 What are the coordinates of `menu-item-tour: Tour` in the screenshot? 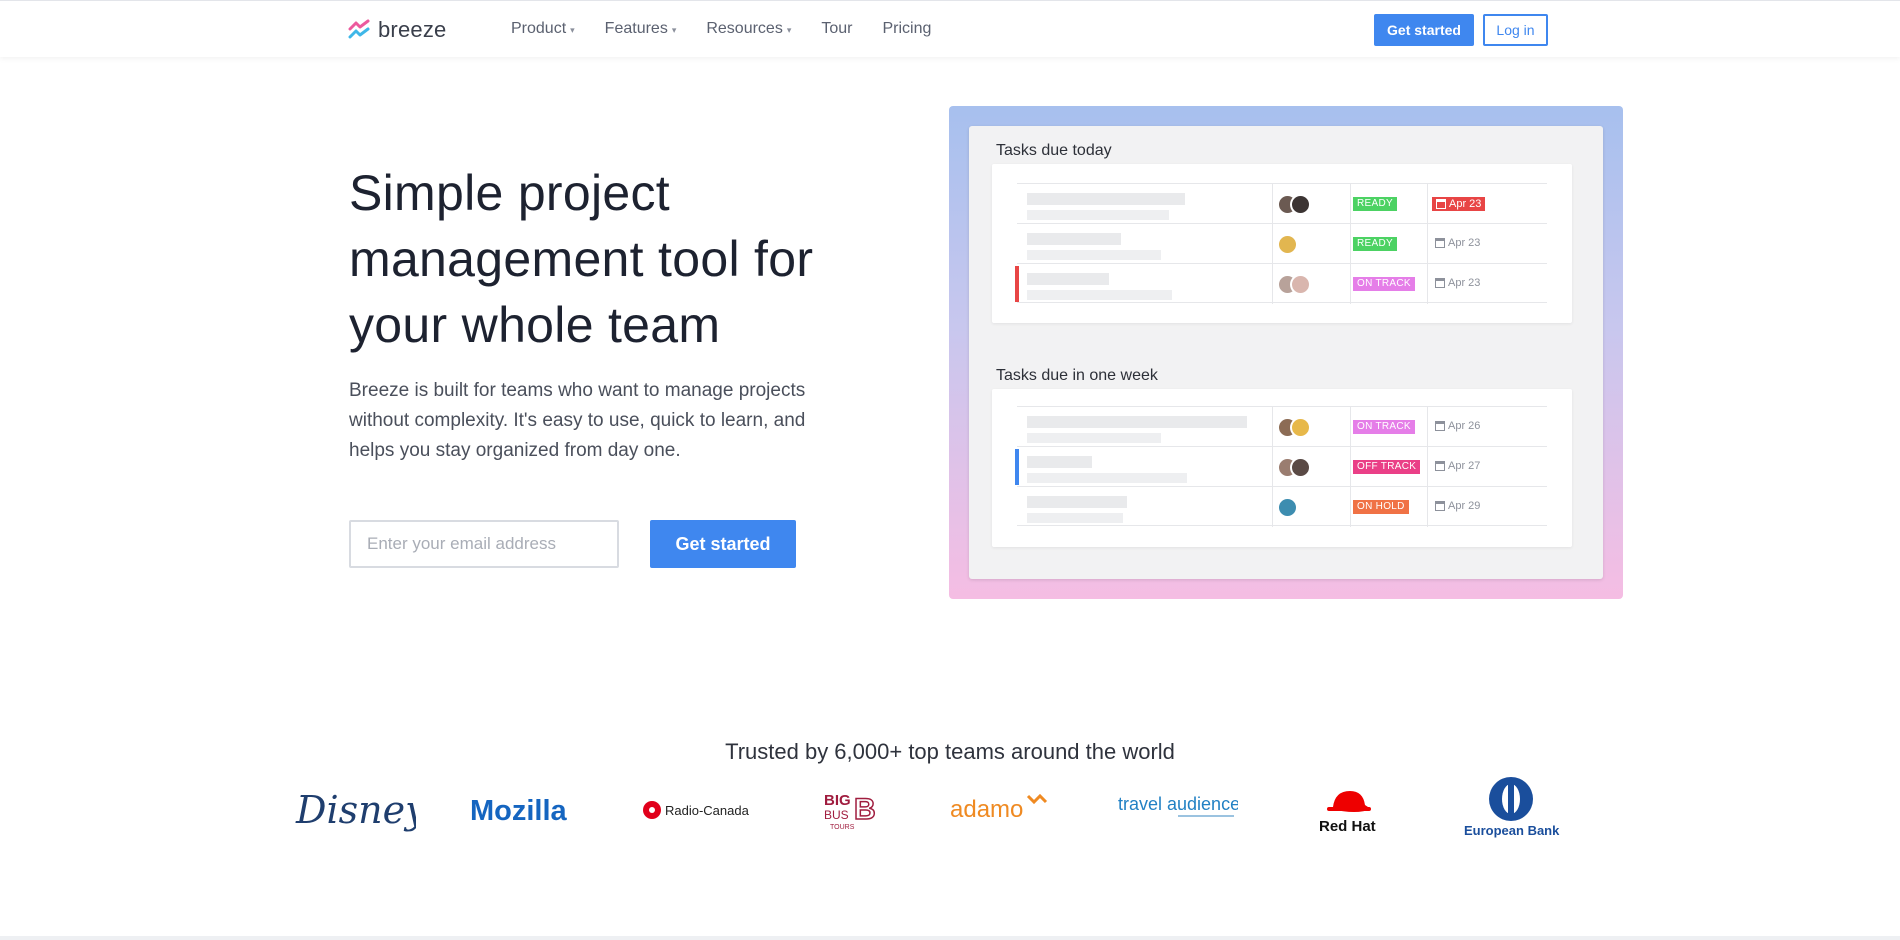 It's located at (836, 29).